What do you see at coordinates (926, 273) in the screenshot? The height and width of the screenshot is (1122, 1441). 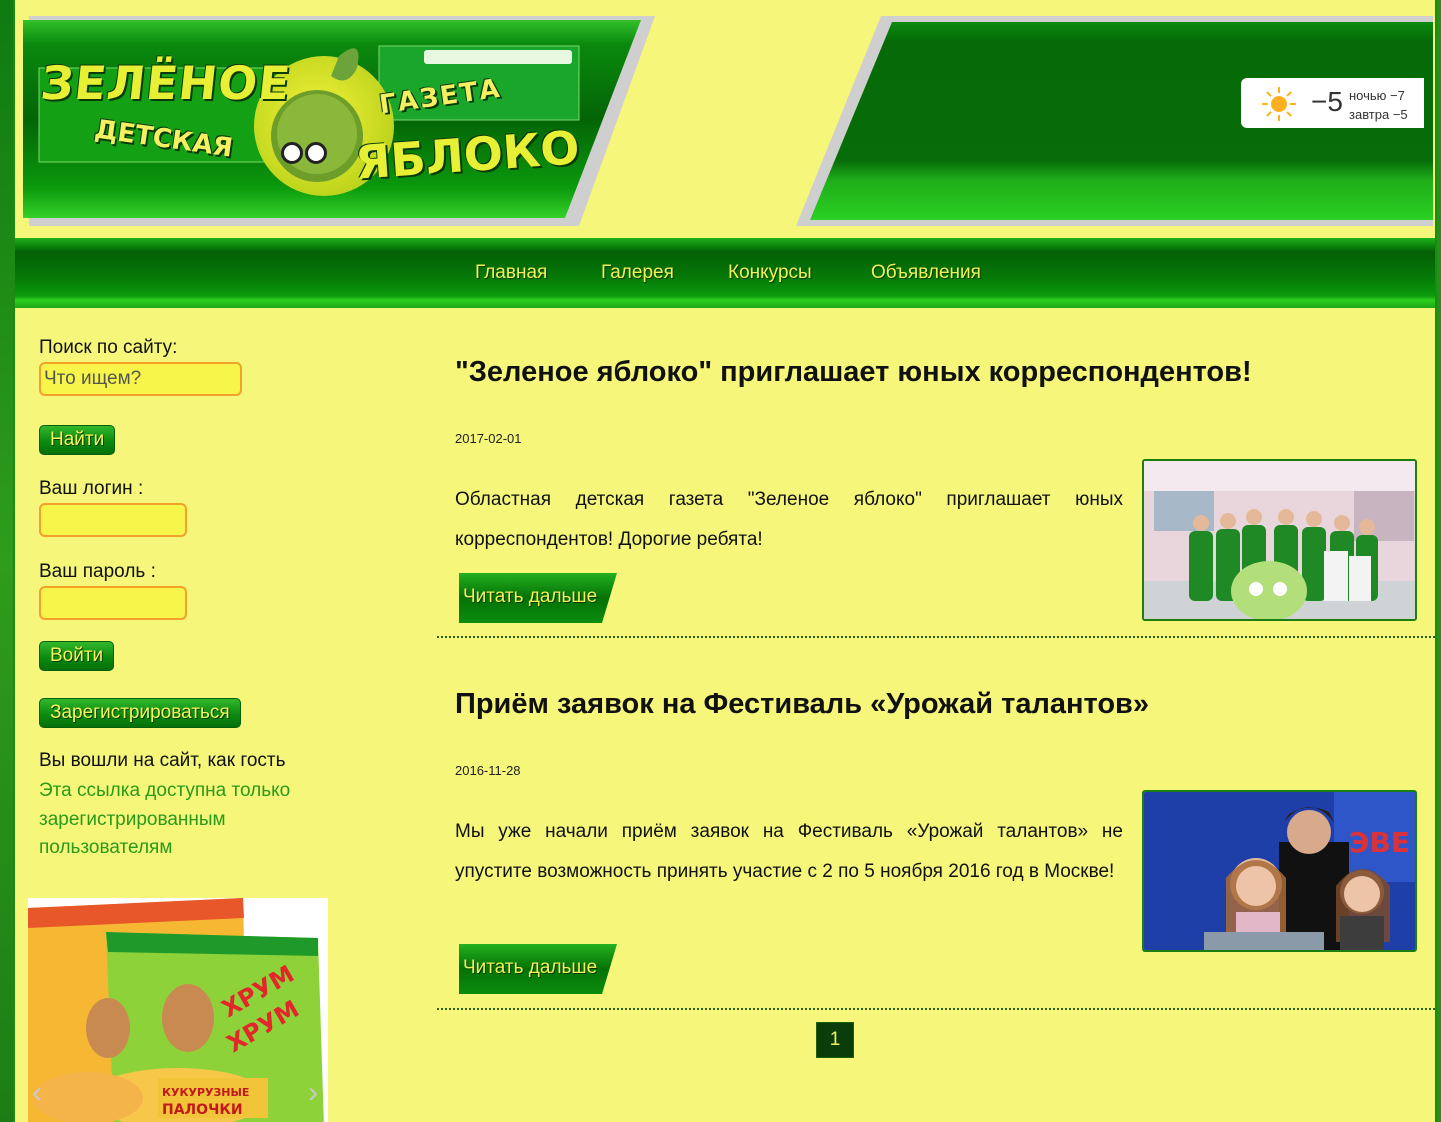 I see `nav-item-announcements: Объявления` at bounding box center [926, 273].